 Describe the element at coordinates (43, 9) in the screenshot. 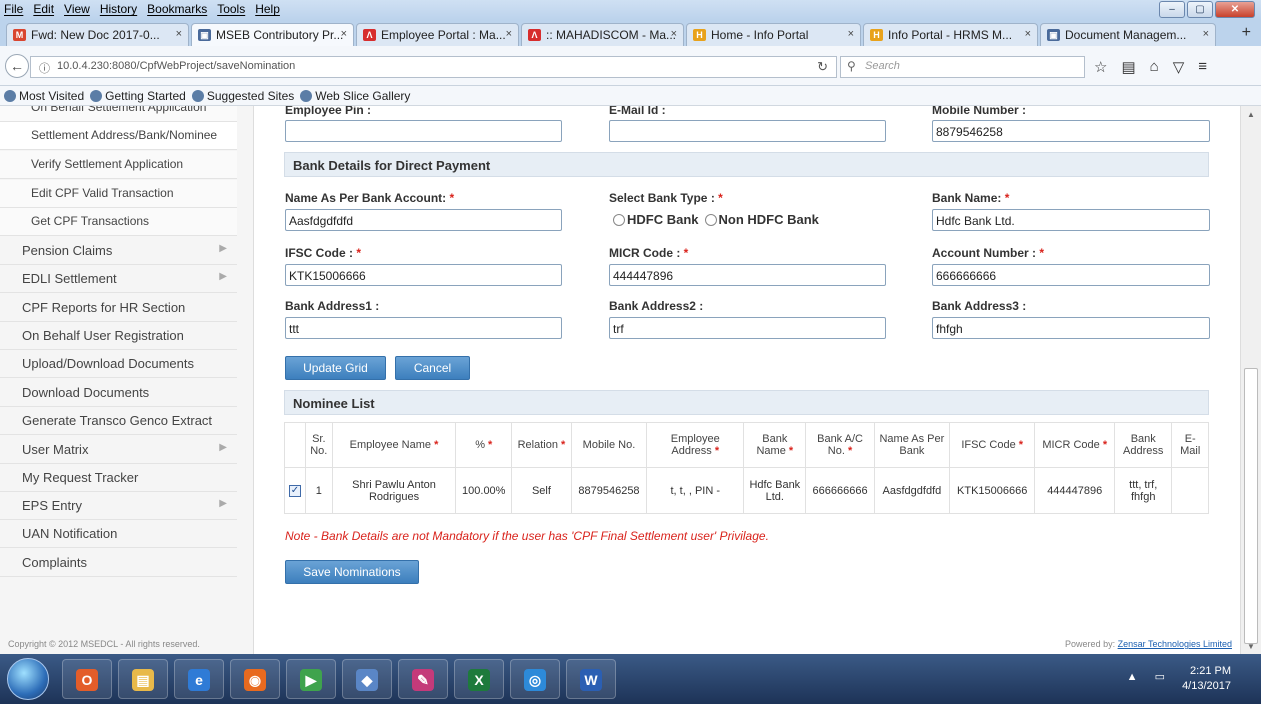

I see `menu-edit: Edit` at that location.